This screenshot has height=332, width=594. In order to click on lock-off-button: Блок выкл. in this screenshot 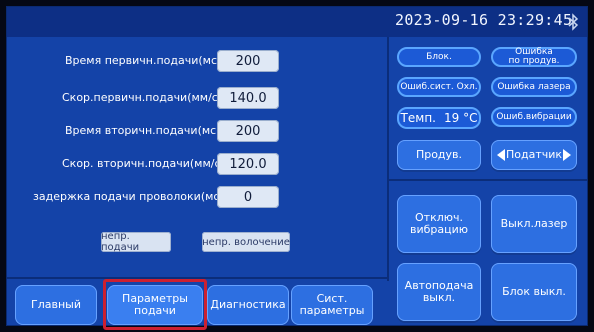, I will do `click(534, 292)`.